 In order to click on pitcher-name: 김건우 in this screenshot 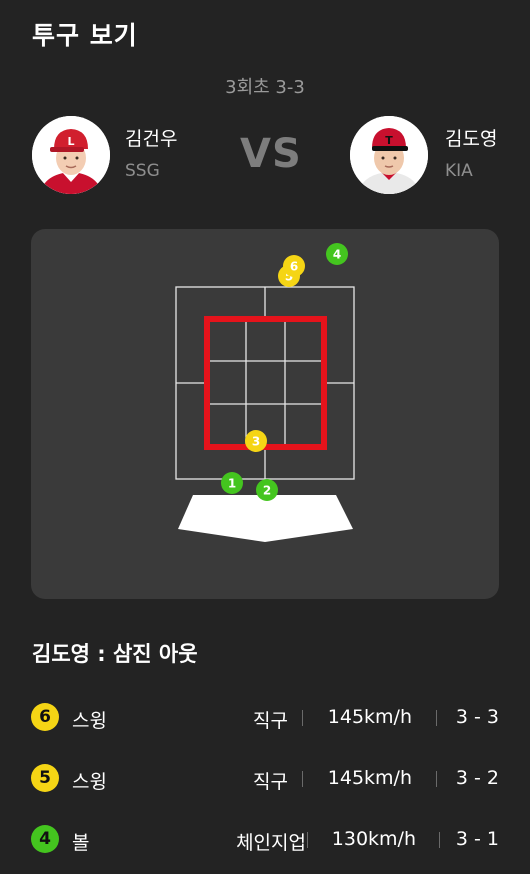, I will do `click(151, 139)`.